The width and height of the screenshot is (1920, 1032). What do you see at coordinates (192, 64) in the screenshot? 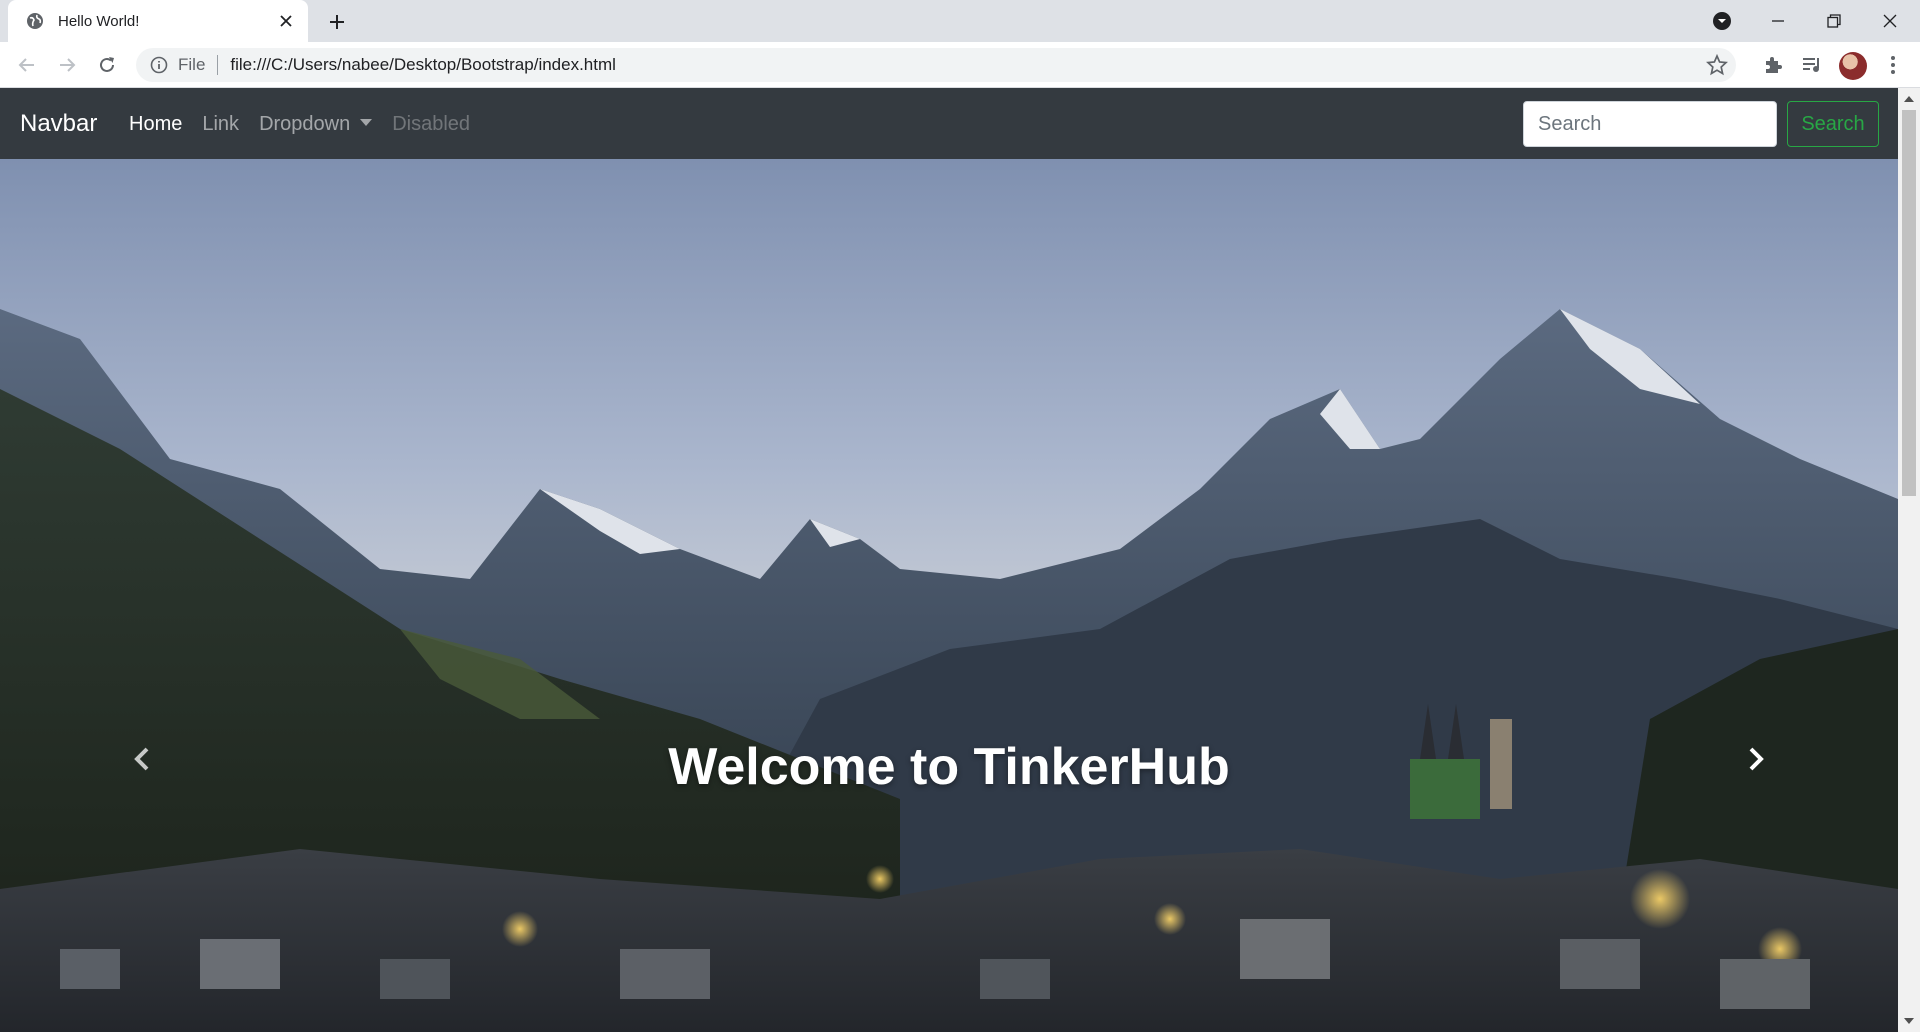
I see `url-scheme-label: File` at bounding box center [192, 64].